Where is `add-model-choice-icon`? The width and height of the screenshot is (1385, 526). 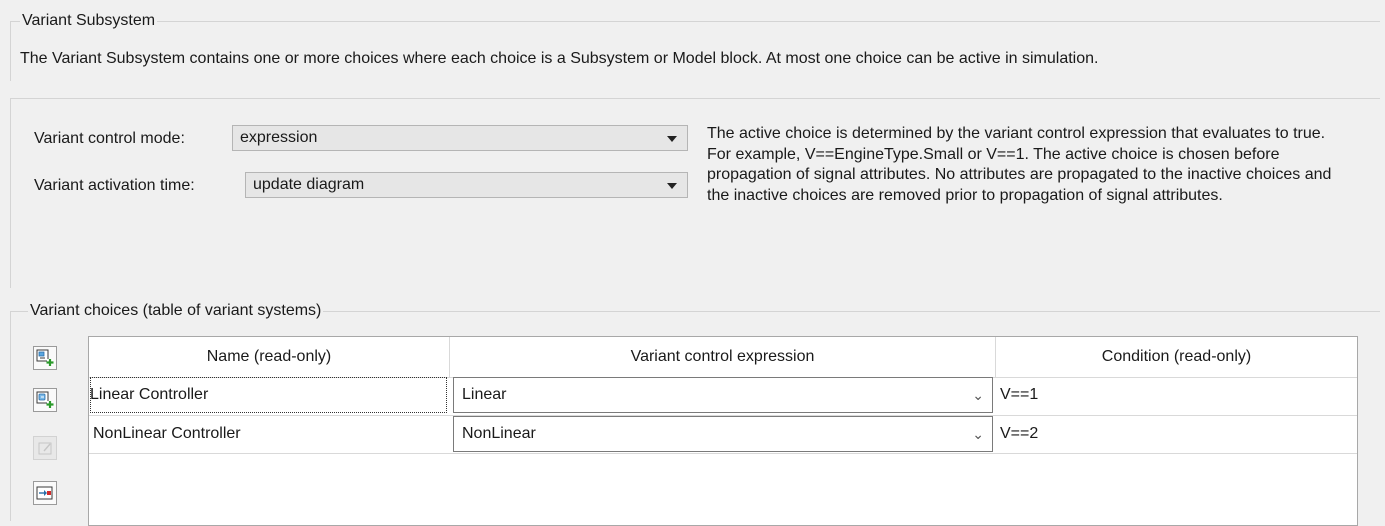 add-model-choice-icon is located at coordinates (45, 399).